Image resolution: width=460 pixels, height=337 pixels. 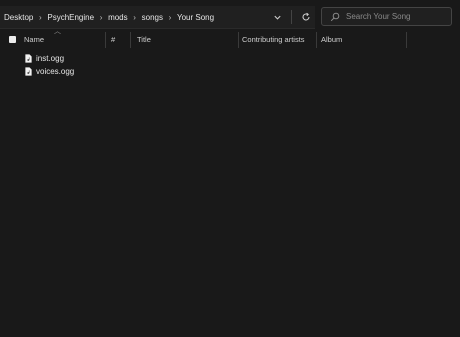 I want to click on column-number: #, so click(x=118, y=40).